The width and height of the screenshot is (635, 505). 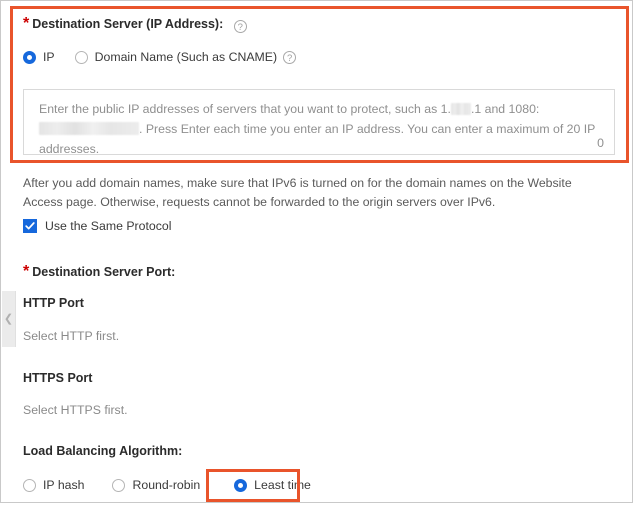 I want to click on radio-label: Least time, so click(x=282, y=485).